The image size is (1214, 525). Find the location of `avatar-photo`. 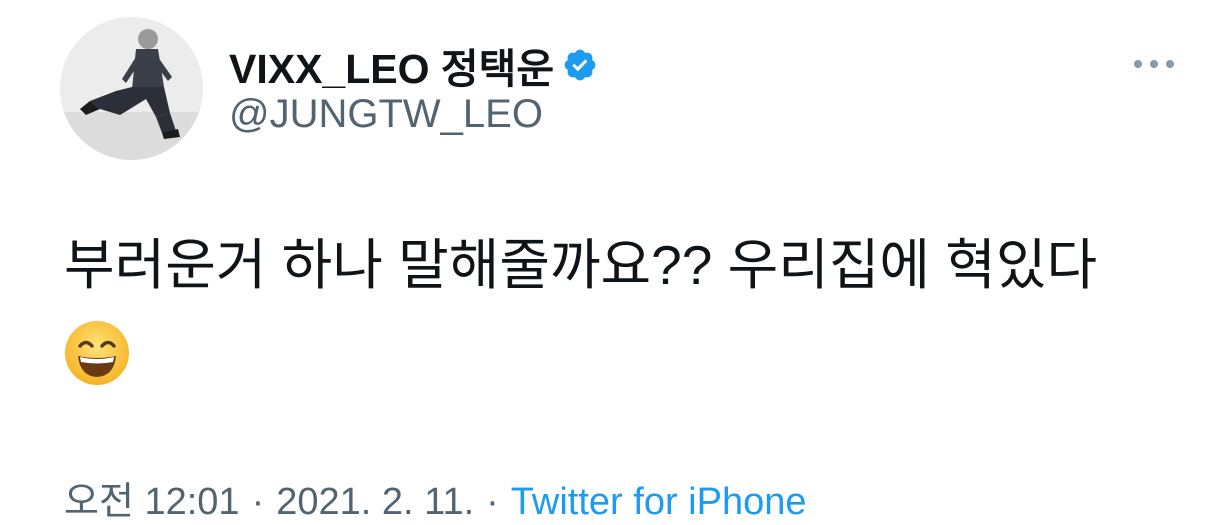

avatar-photo is located at coordinates (131, 88).